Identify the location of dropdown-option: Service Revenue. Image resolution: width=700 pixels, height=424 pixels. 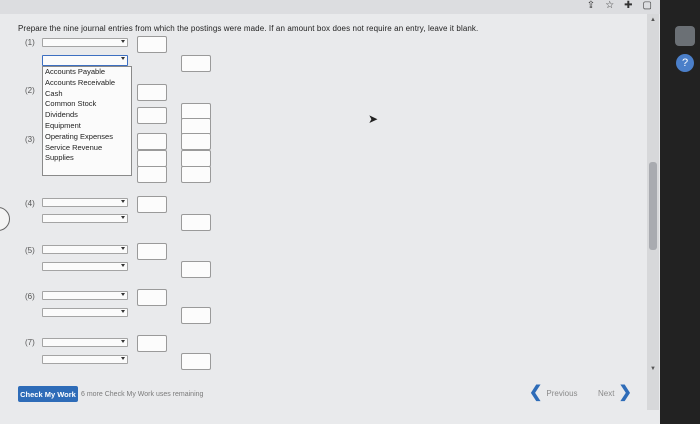
(87, 148).